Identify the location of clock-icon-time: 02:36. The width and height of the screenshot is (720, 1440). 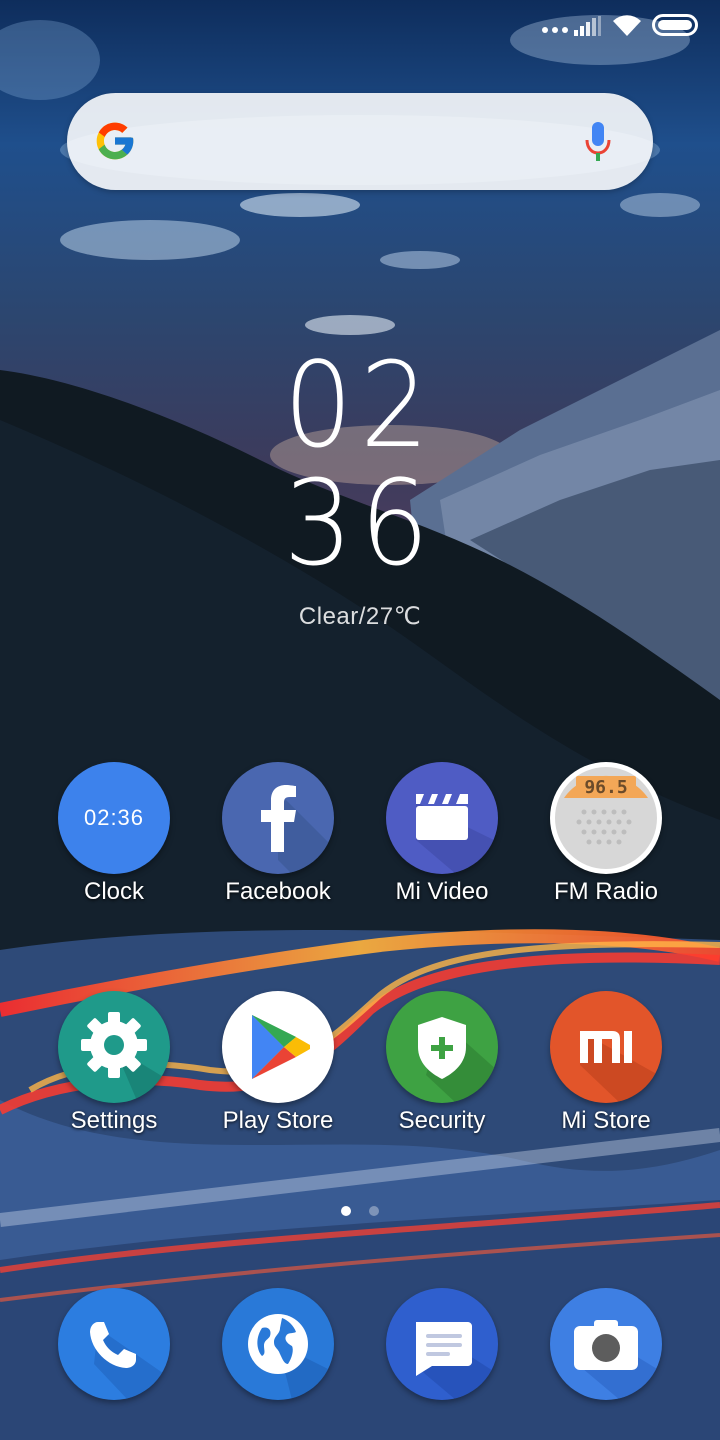
(114, 817).